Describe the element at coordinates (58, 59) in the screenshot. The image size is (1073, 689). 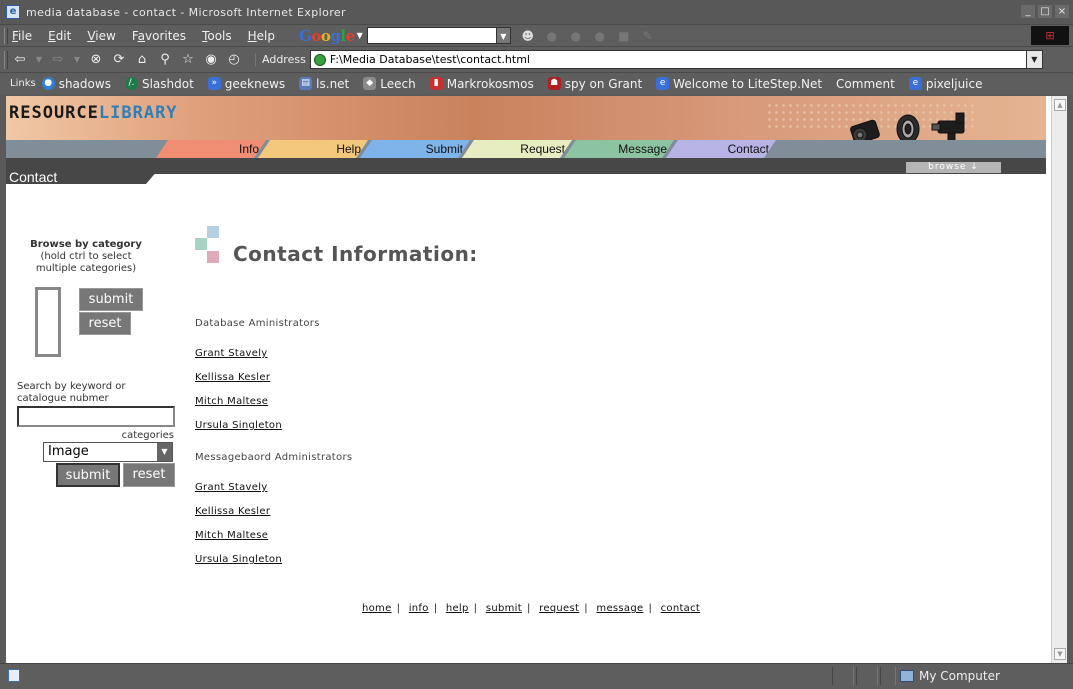
I see `forward-icon: ⇨` at that location.